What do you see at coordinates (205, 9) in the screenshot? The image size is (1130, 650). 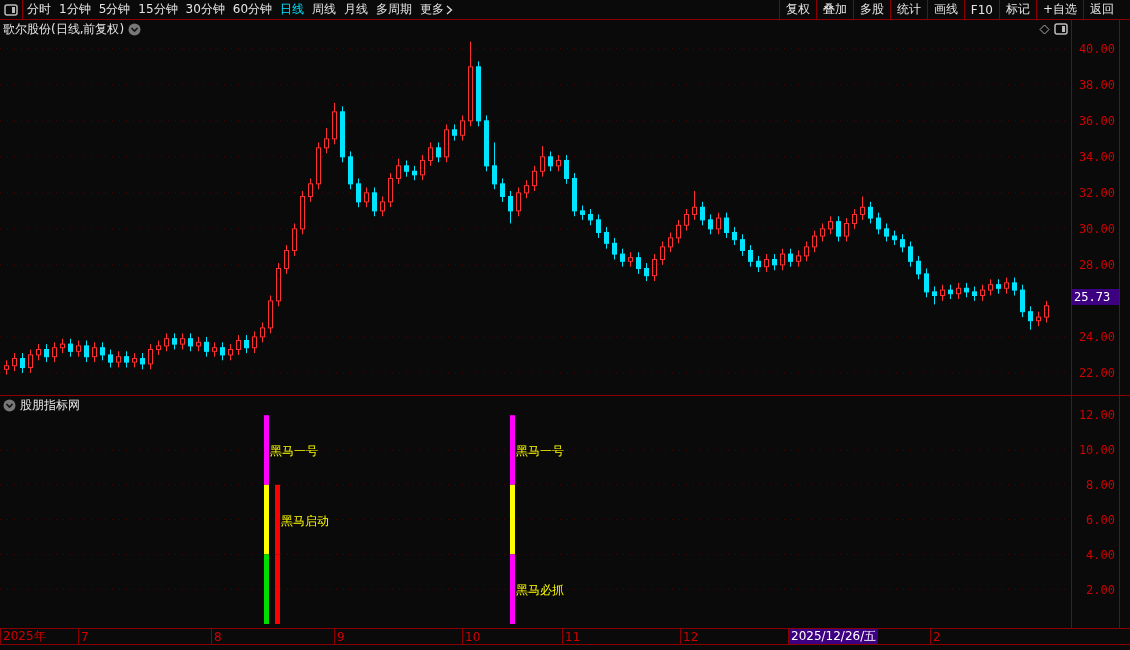 I see `period-tab: 30分钟` at bounding box center [205, 9].